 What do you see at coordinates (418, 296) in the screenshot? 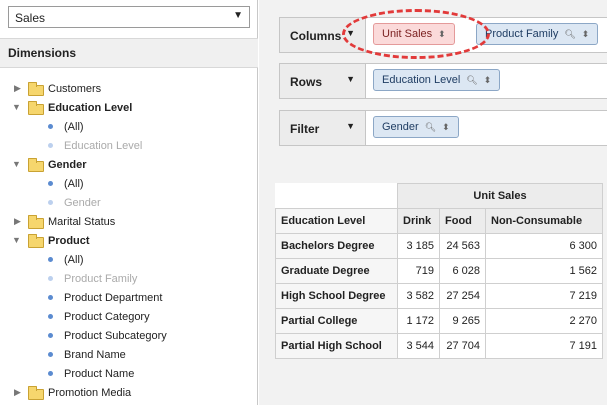
I see `table-cell: 3 582` at bounding box center [418, 296].